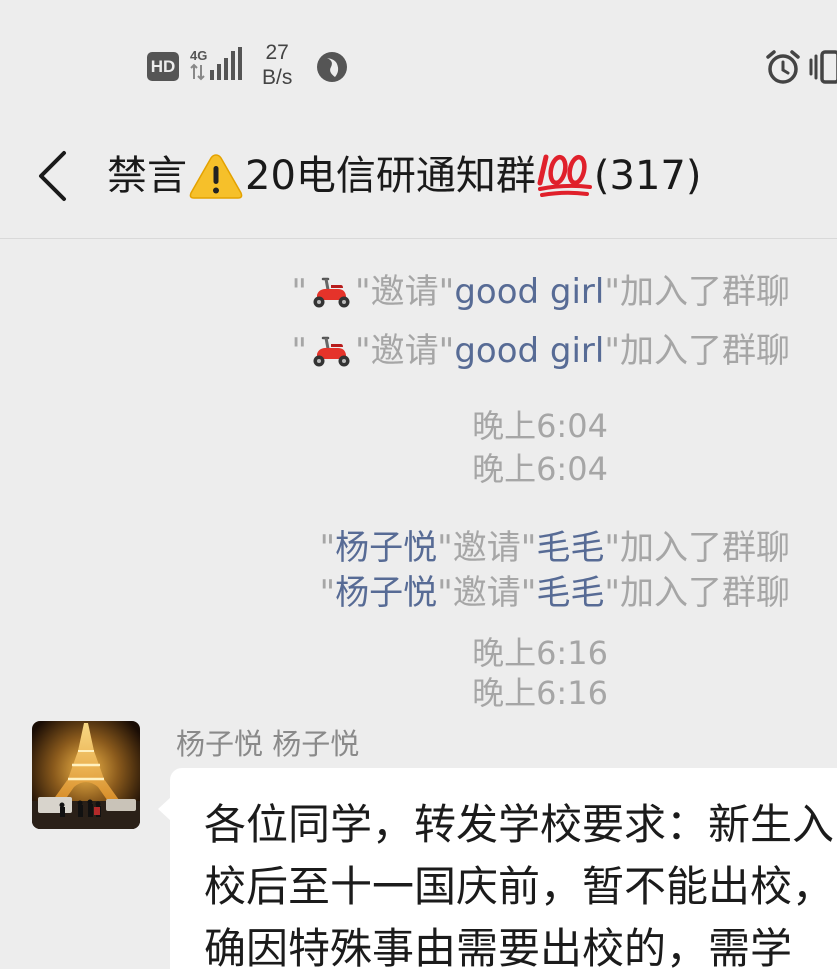 The width and height of the screenshot is (837, 969). I want to click on message-line: 校后至十一国庆前，暂不能出校，, so click(519, 886).